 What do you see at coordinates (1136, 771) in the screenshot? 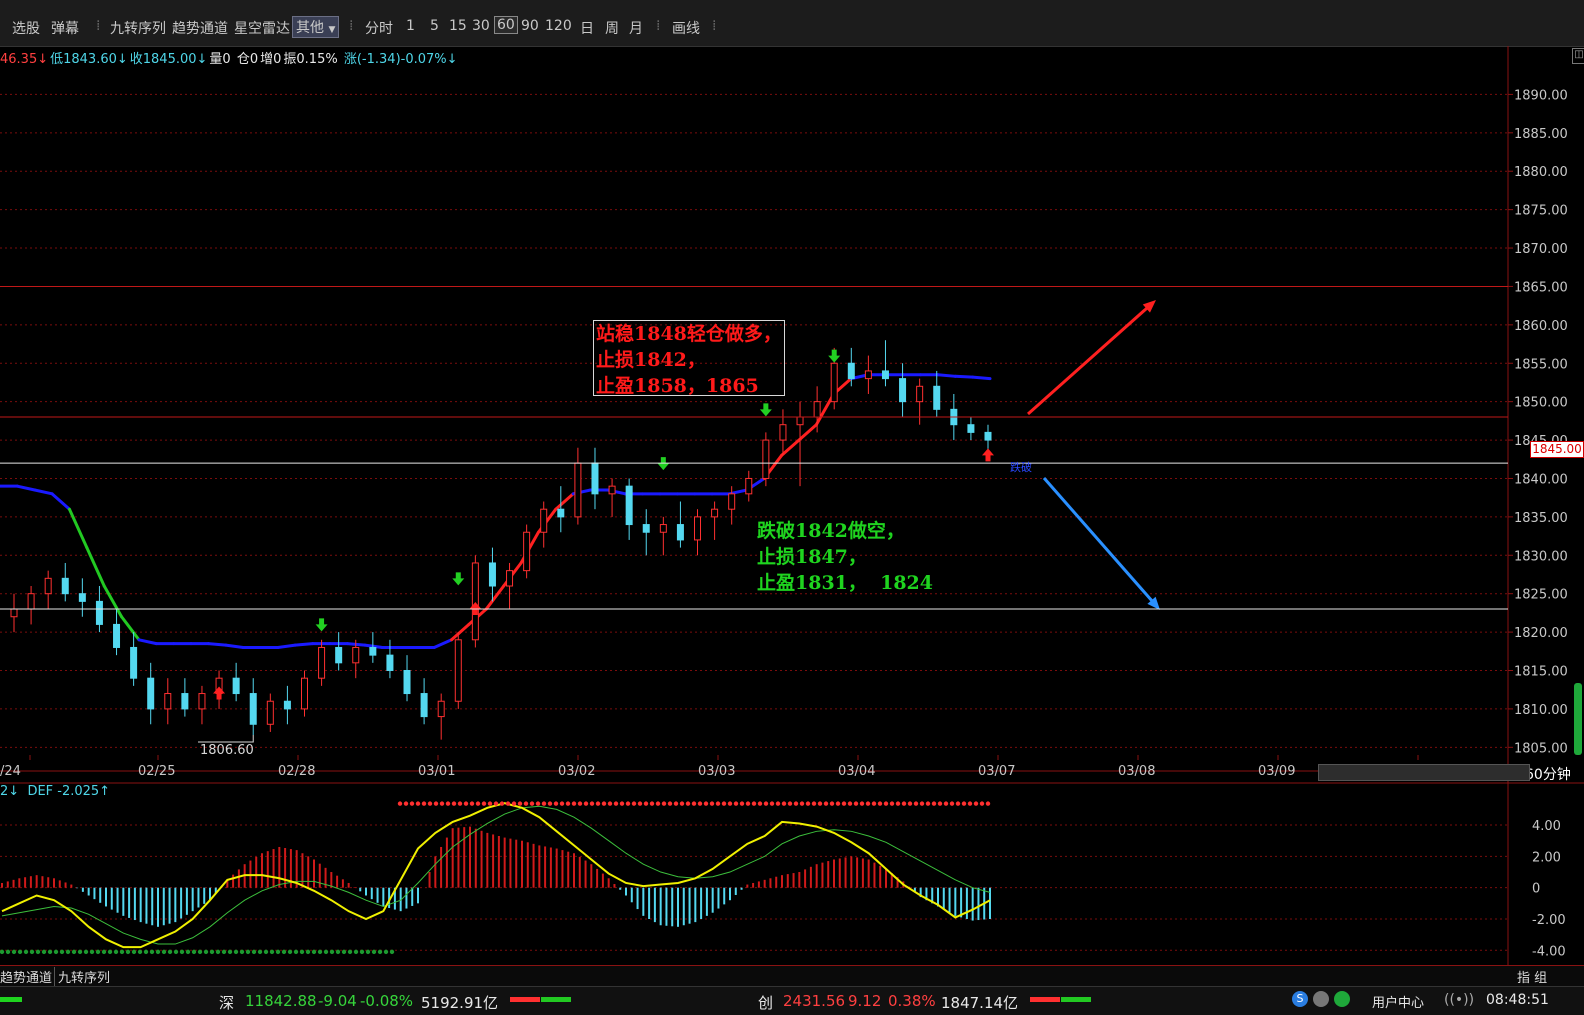
I see `date-label: 03/08` at bounding box center [1136, 771].